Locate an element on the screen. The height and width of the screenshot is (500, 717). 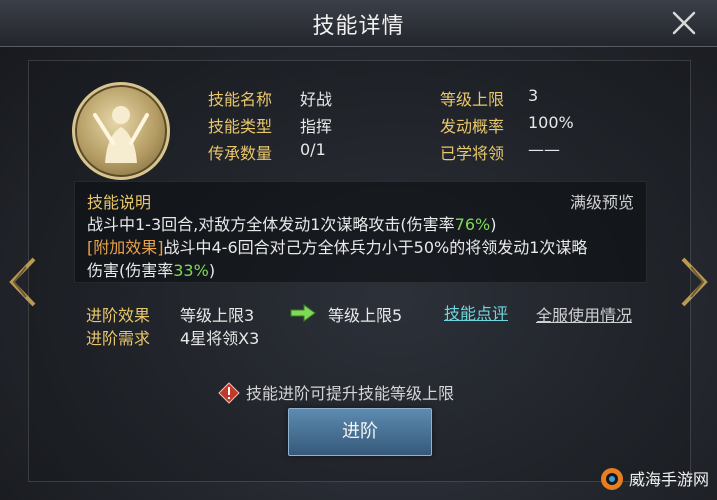
extra-effect-tag: [附加效果] is located at coordinates (125, 247).